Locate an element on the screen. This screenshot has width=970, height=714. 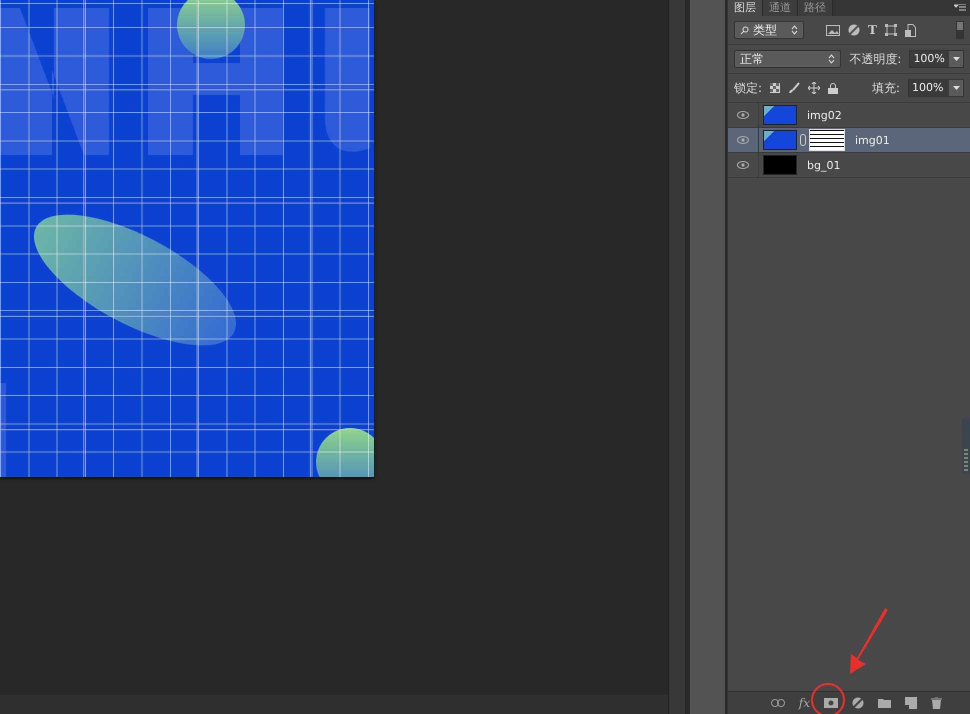
layer-style-button: fx is located at coordinates (804, 703).